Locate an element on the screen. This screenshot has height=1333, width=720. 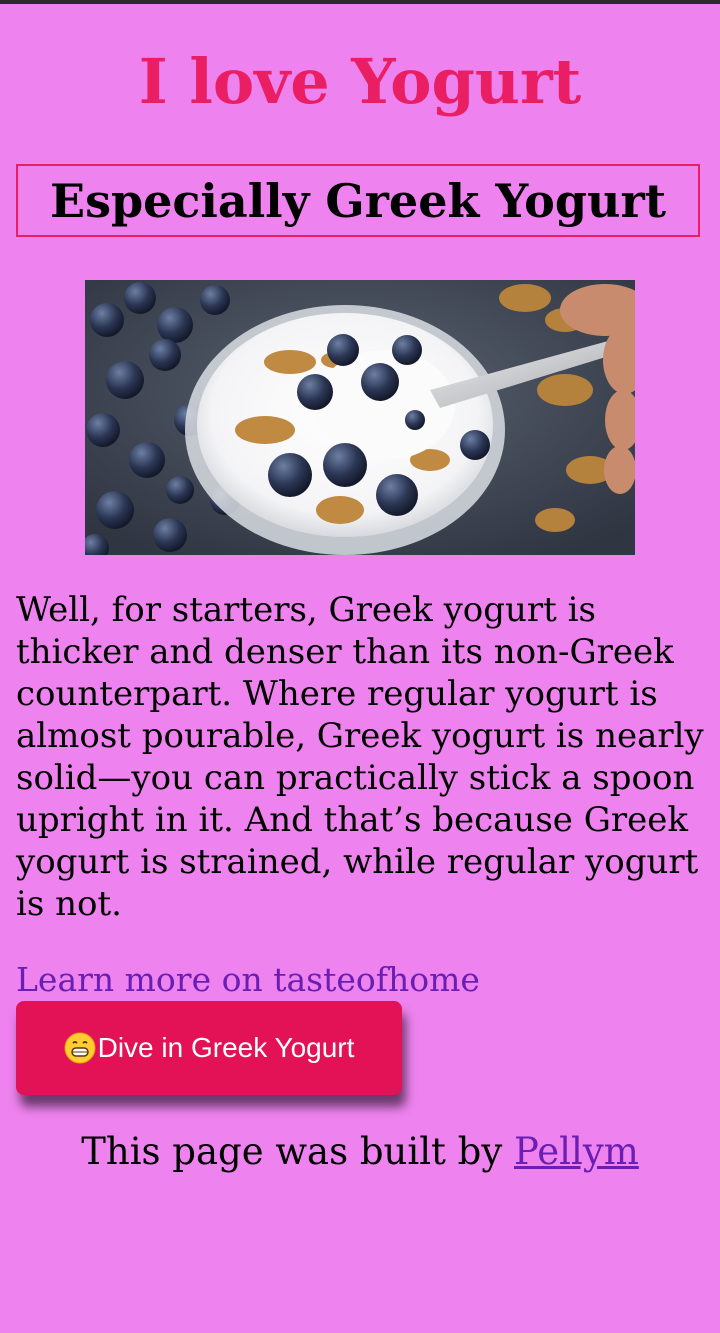
dive-in-greek-yogurt-button: Dive in Greek Yogurt is located at coordinates (209, 1048).